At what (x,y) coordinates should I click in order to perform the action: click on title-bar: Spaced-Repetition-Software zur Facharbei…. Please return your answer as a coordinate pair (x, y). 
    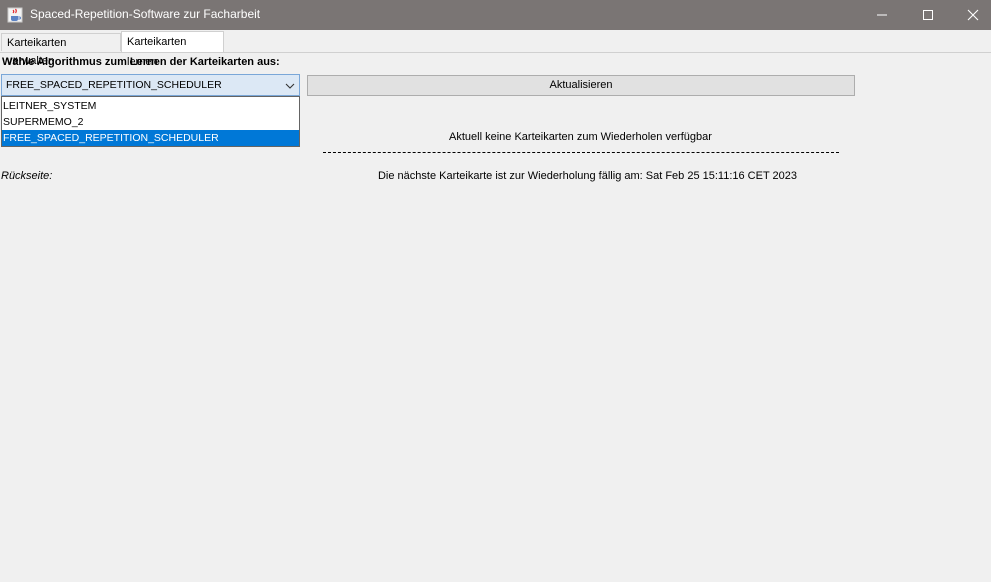
    Looking at the image, I should click on (495, 15).